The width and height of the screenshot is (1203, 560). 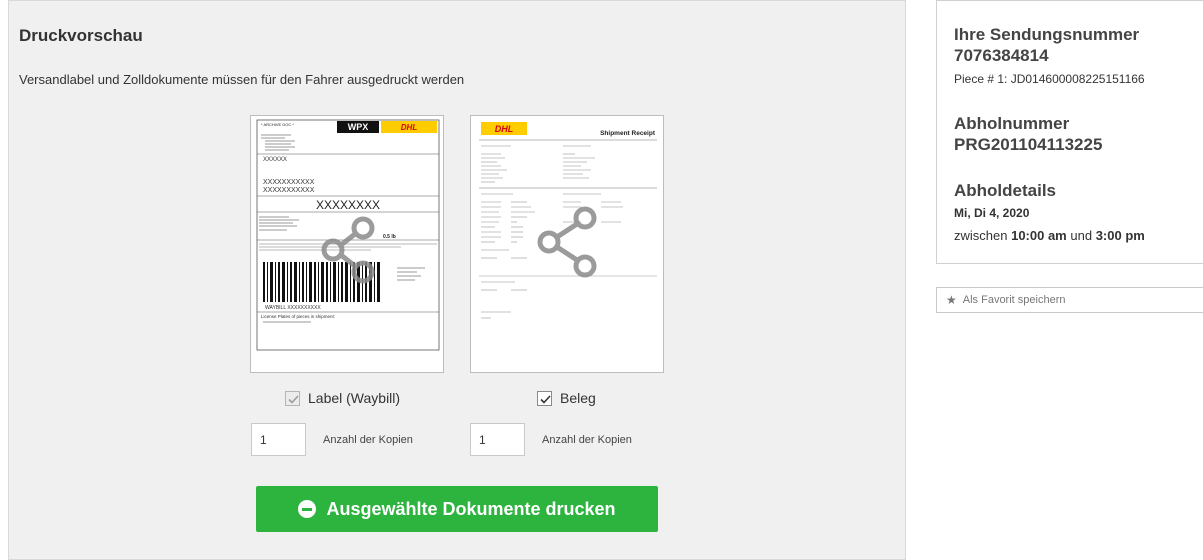 I want to click on label-to-line: XXXXXX, so click(x=275, y=160).